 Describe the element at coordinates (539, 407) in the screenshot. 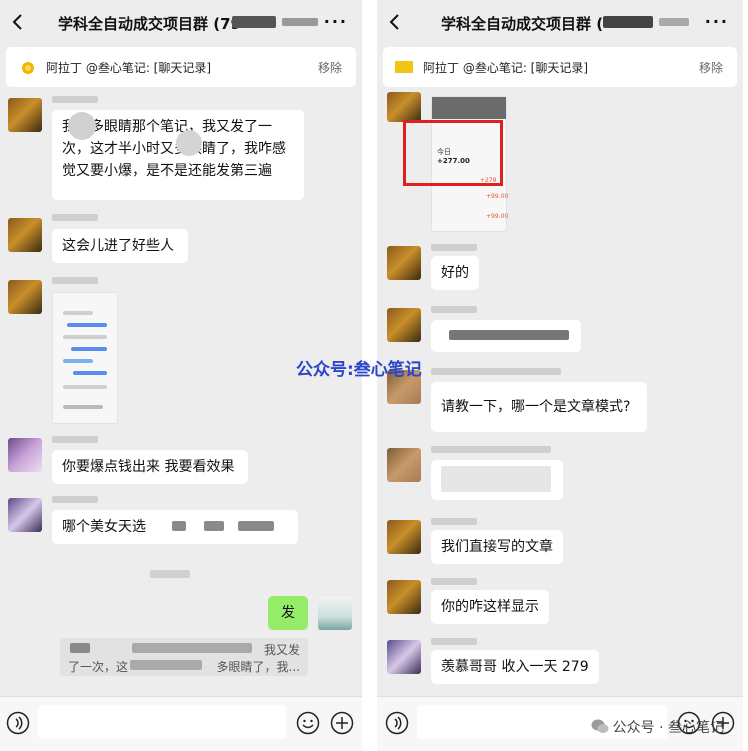

I see `message-bubble: 请教一下，哪一个是文章模式?` at that location.